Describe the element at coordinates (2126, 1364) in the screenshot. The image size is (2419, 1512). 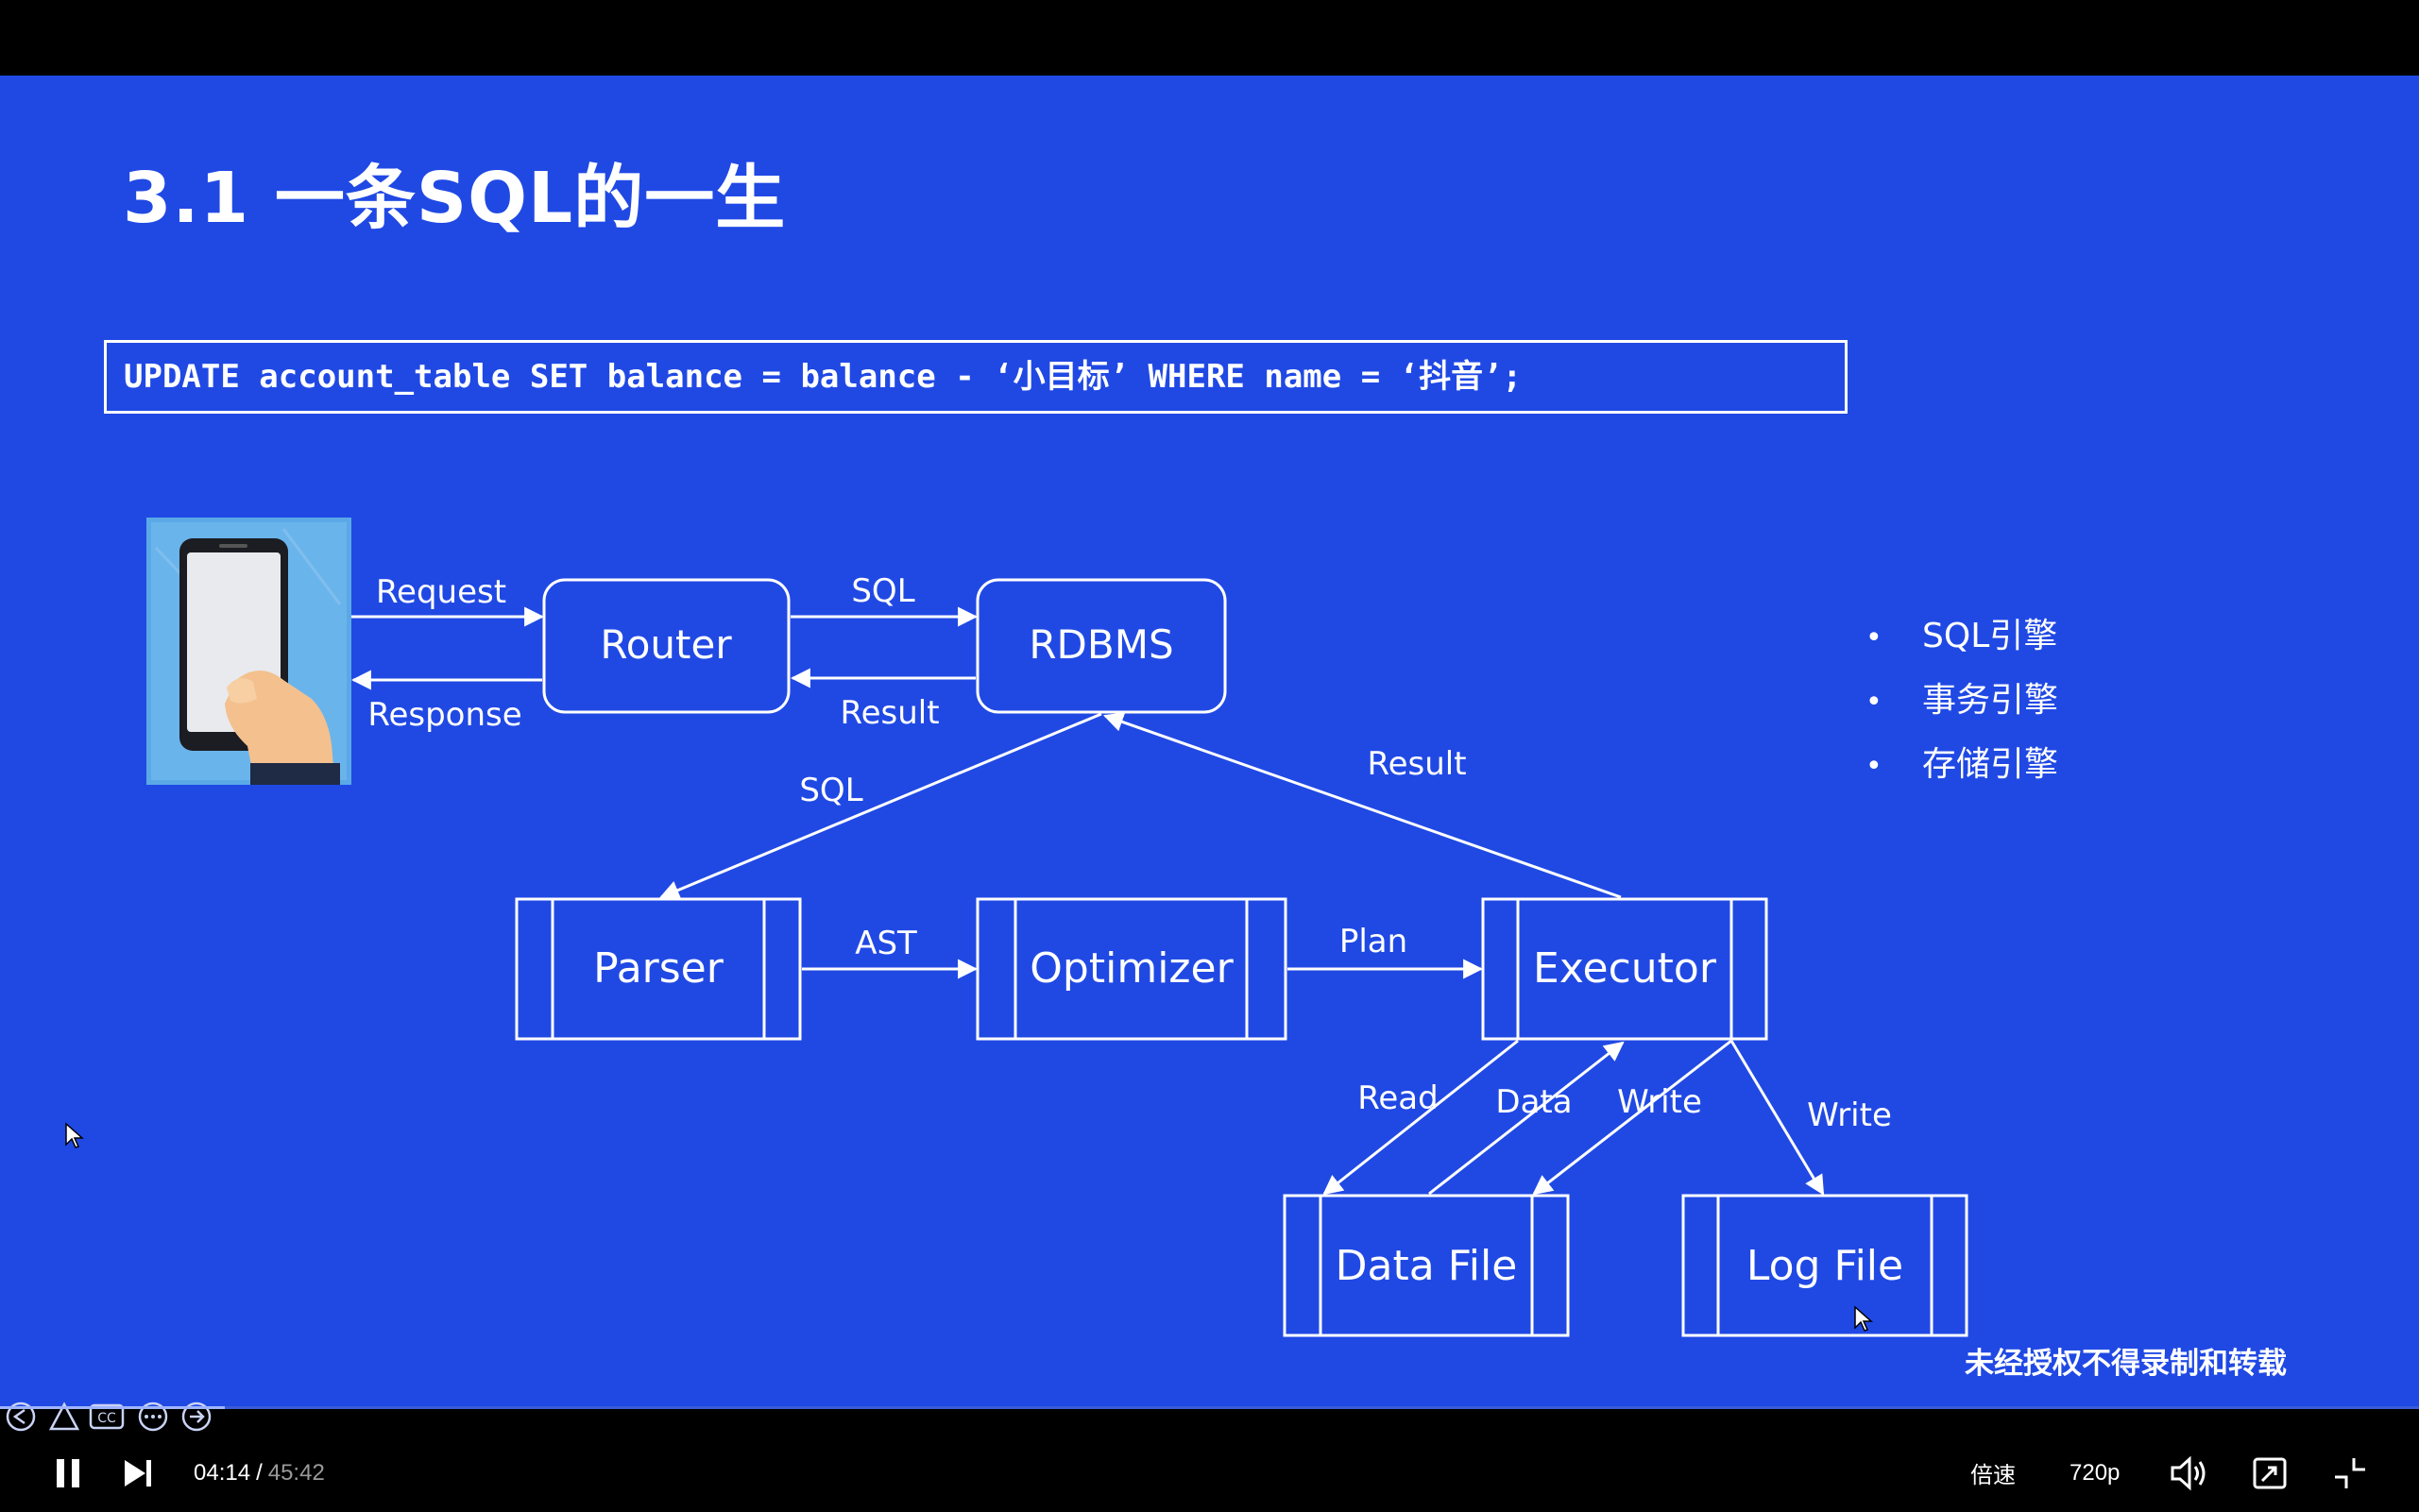
I see `watermark-text: 未经授权不得录制和转载` at that location.